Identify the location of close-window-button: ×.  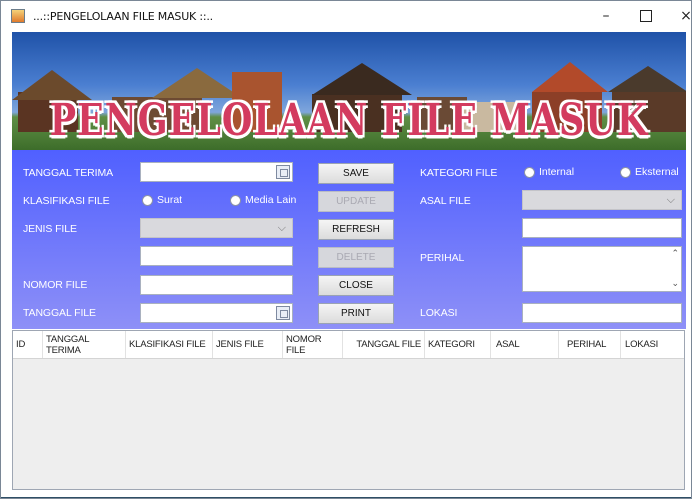
(678, 16).